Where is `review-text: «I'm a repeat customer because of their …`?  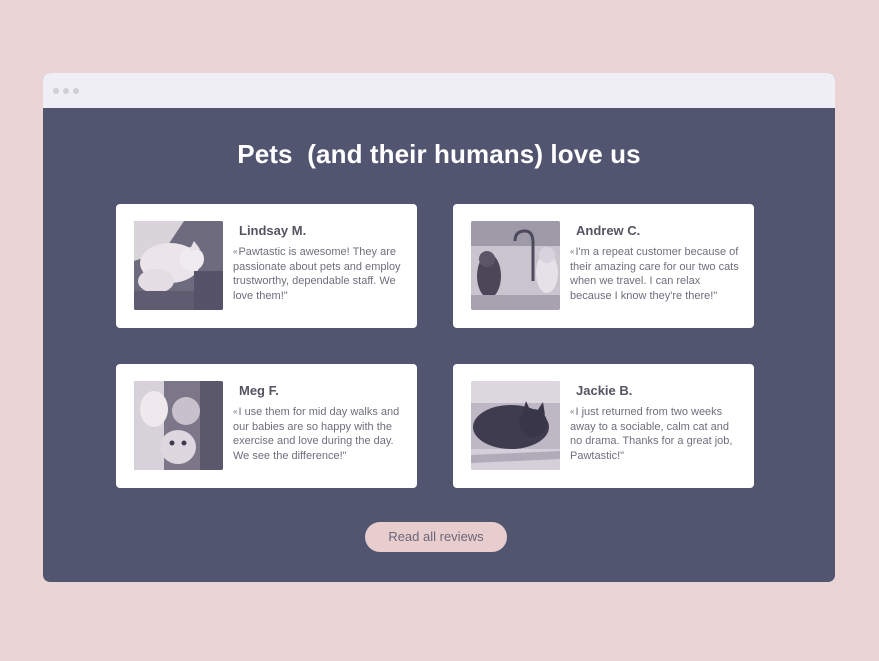
review-text: «I'm a repeat customer because of their … is located at coordinates (656, 274).